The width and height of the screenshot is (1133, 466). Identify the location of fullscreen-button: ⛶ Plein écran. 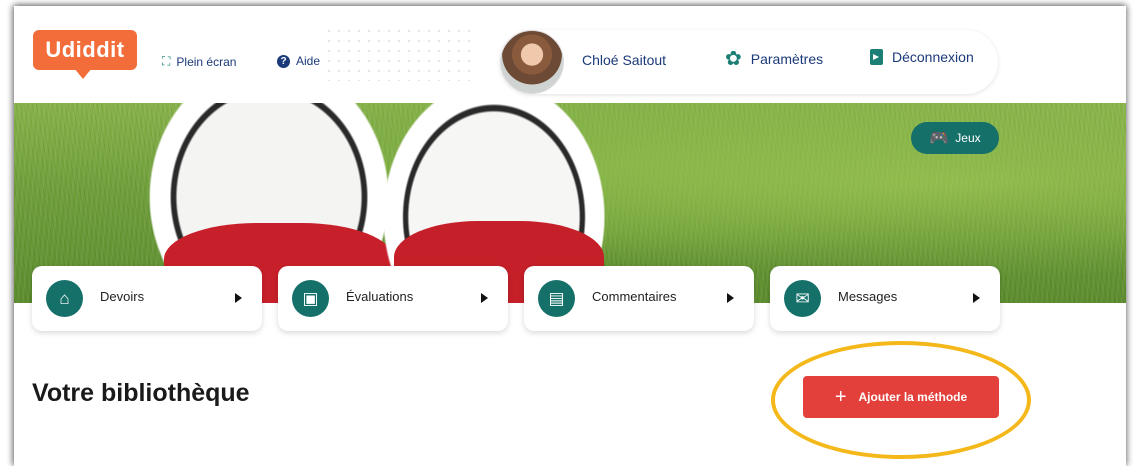
(199, 61).